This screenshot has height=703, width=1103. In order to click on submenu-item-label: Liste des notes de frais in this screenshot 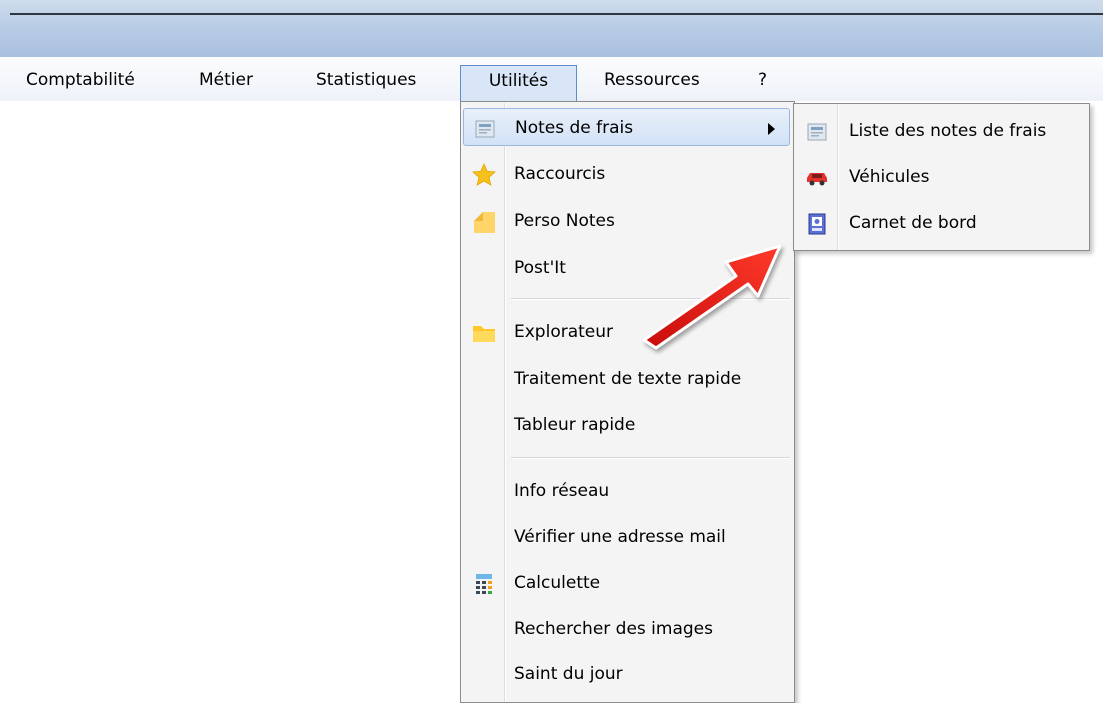, I will do `click(948, 131)`.